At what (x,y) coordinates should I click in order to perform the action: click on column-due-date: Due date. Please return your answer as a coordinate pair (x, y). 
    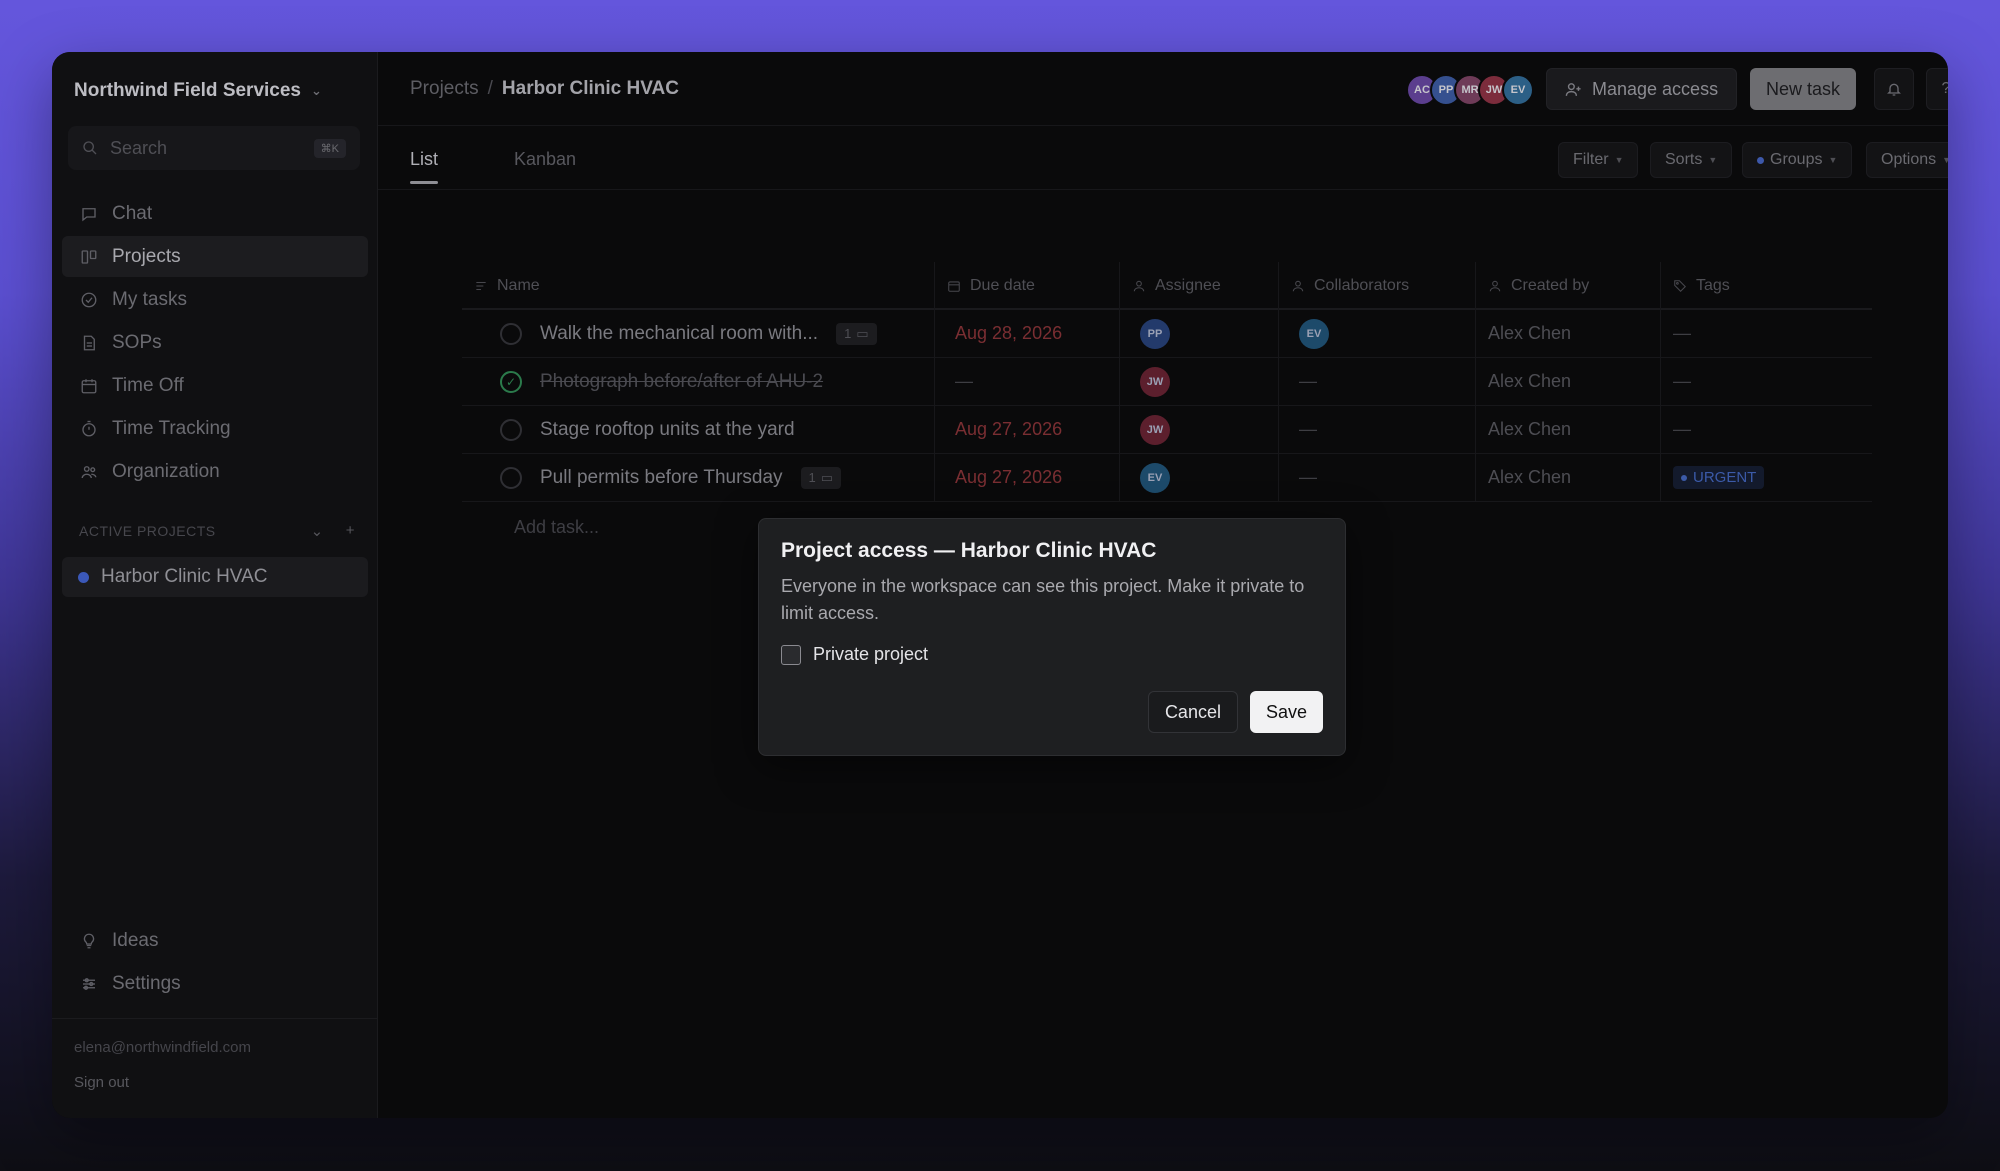
    Looking at the image, I should click on (1027, 286).